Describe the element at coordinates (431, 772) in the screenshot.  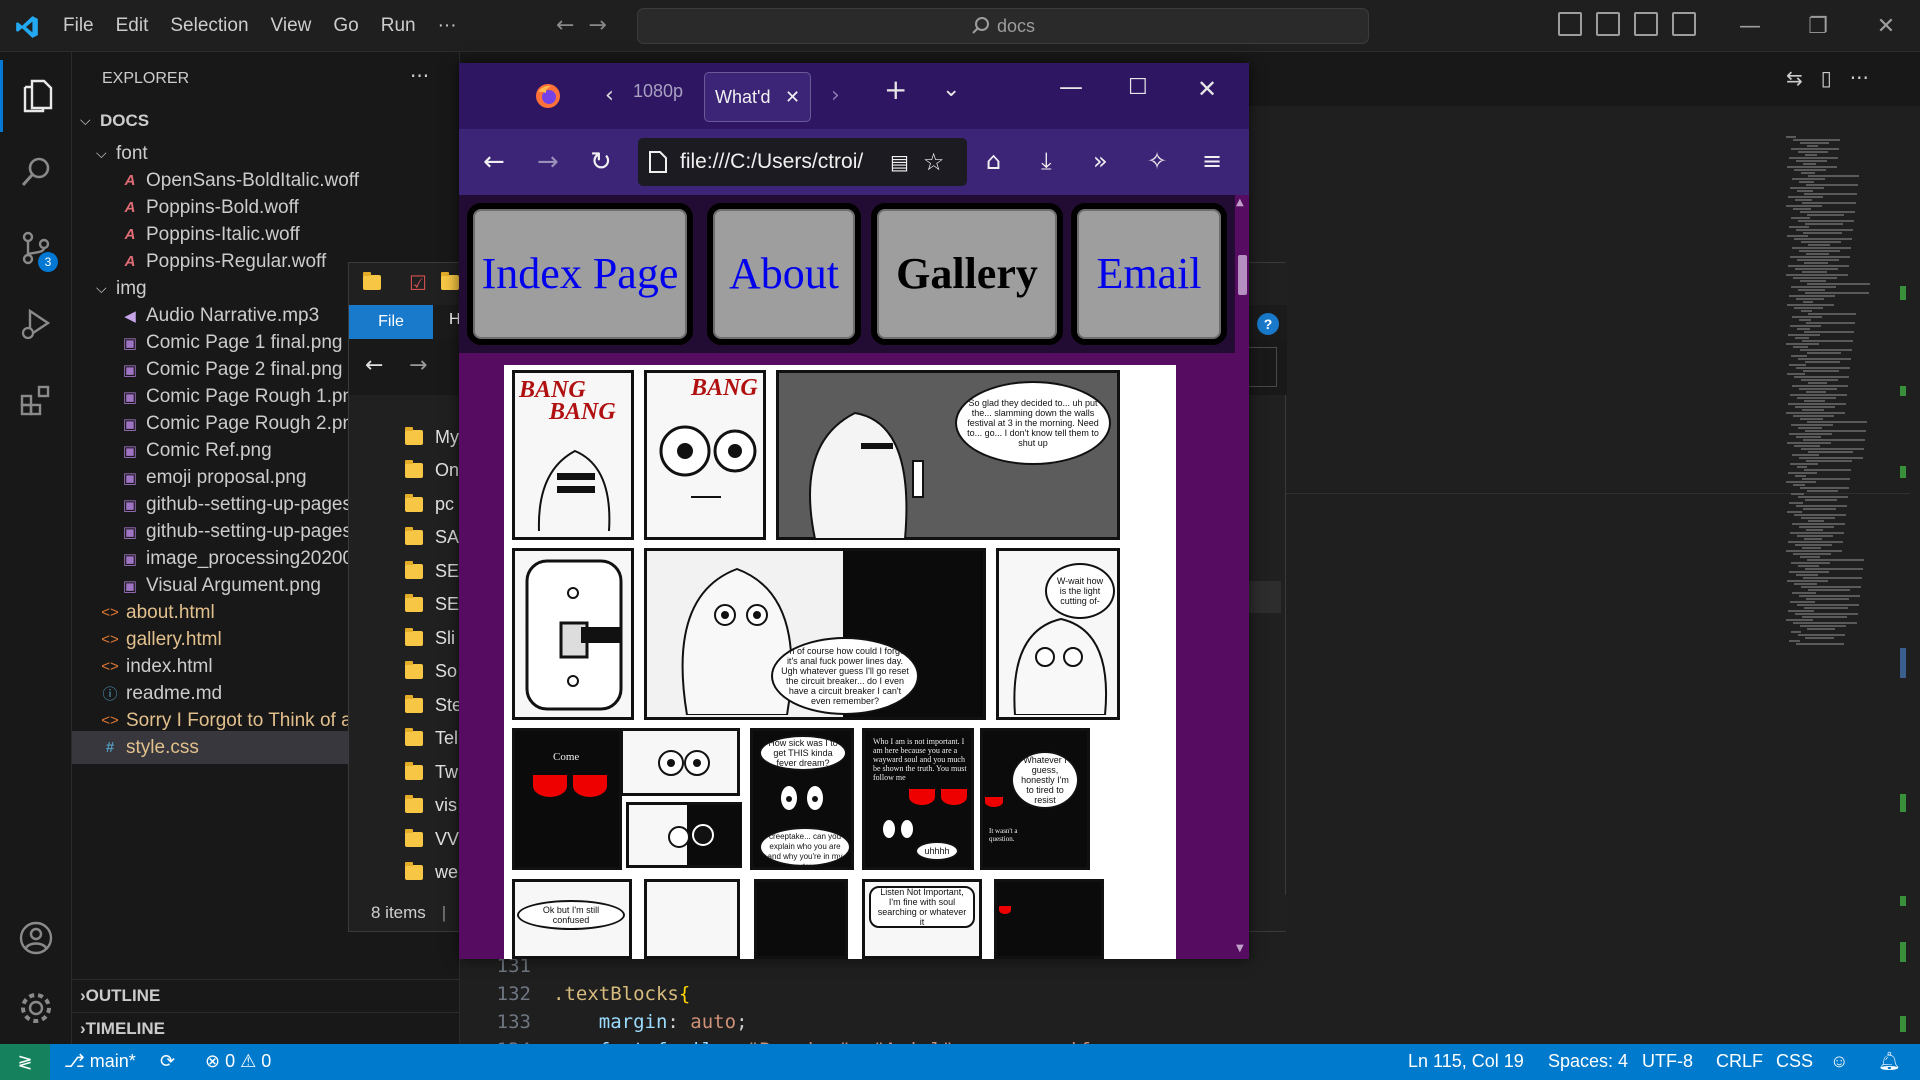
I see `folder-row: Tw` at that location.